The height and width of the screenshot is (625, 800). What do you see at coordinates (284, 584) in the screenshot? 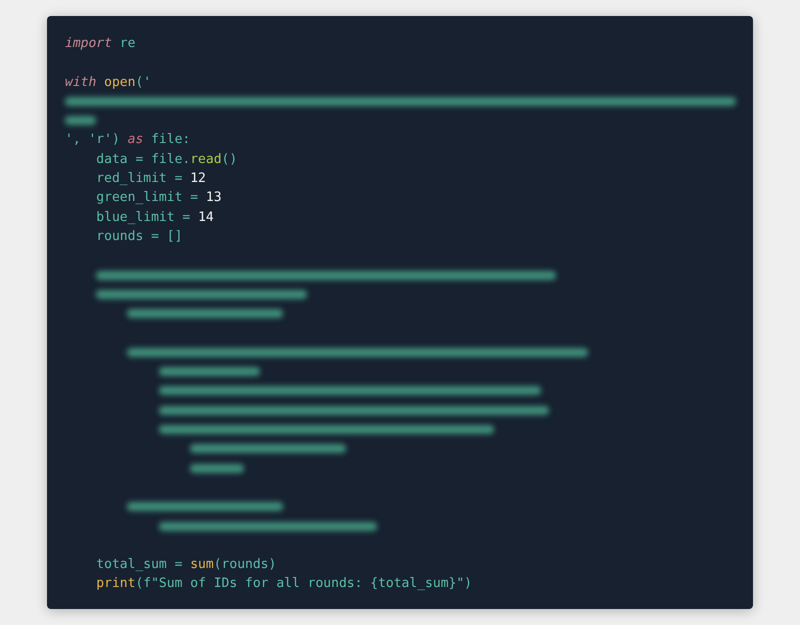
I see `code-line: print(f"Sum of IDs for all rounds: {total_sum}")` at bounding box center [284, 584].